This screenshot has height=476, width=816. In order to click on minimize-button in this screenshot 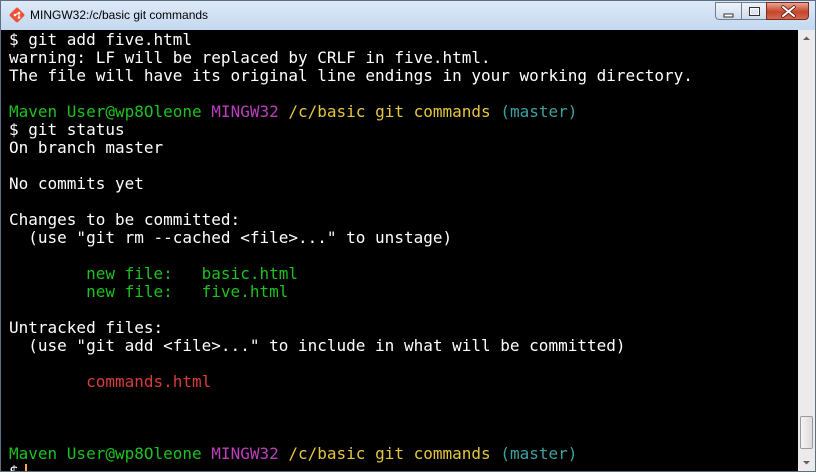, I will do `click(728, 11)`.